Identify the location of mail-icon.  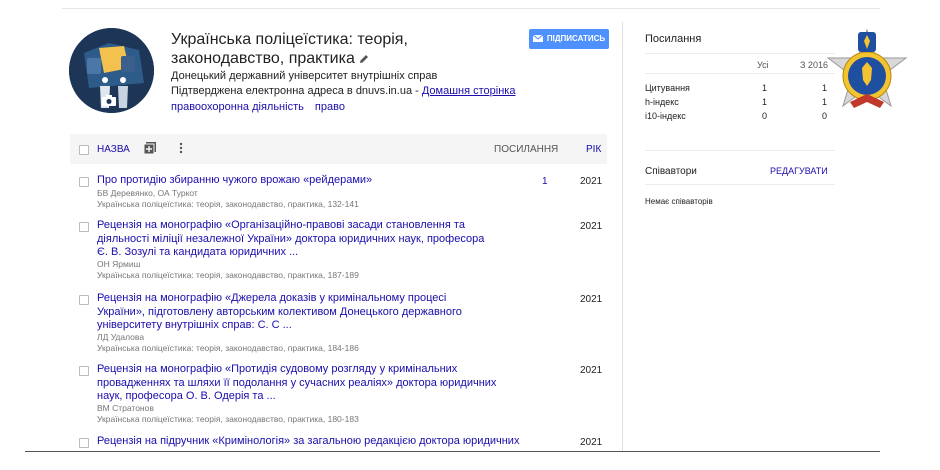
(538, 39).